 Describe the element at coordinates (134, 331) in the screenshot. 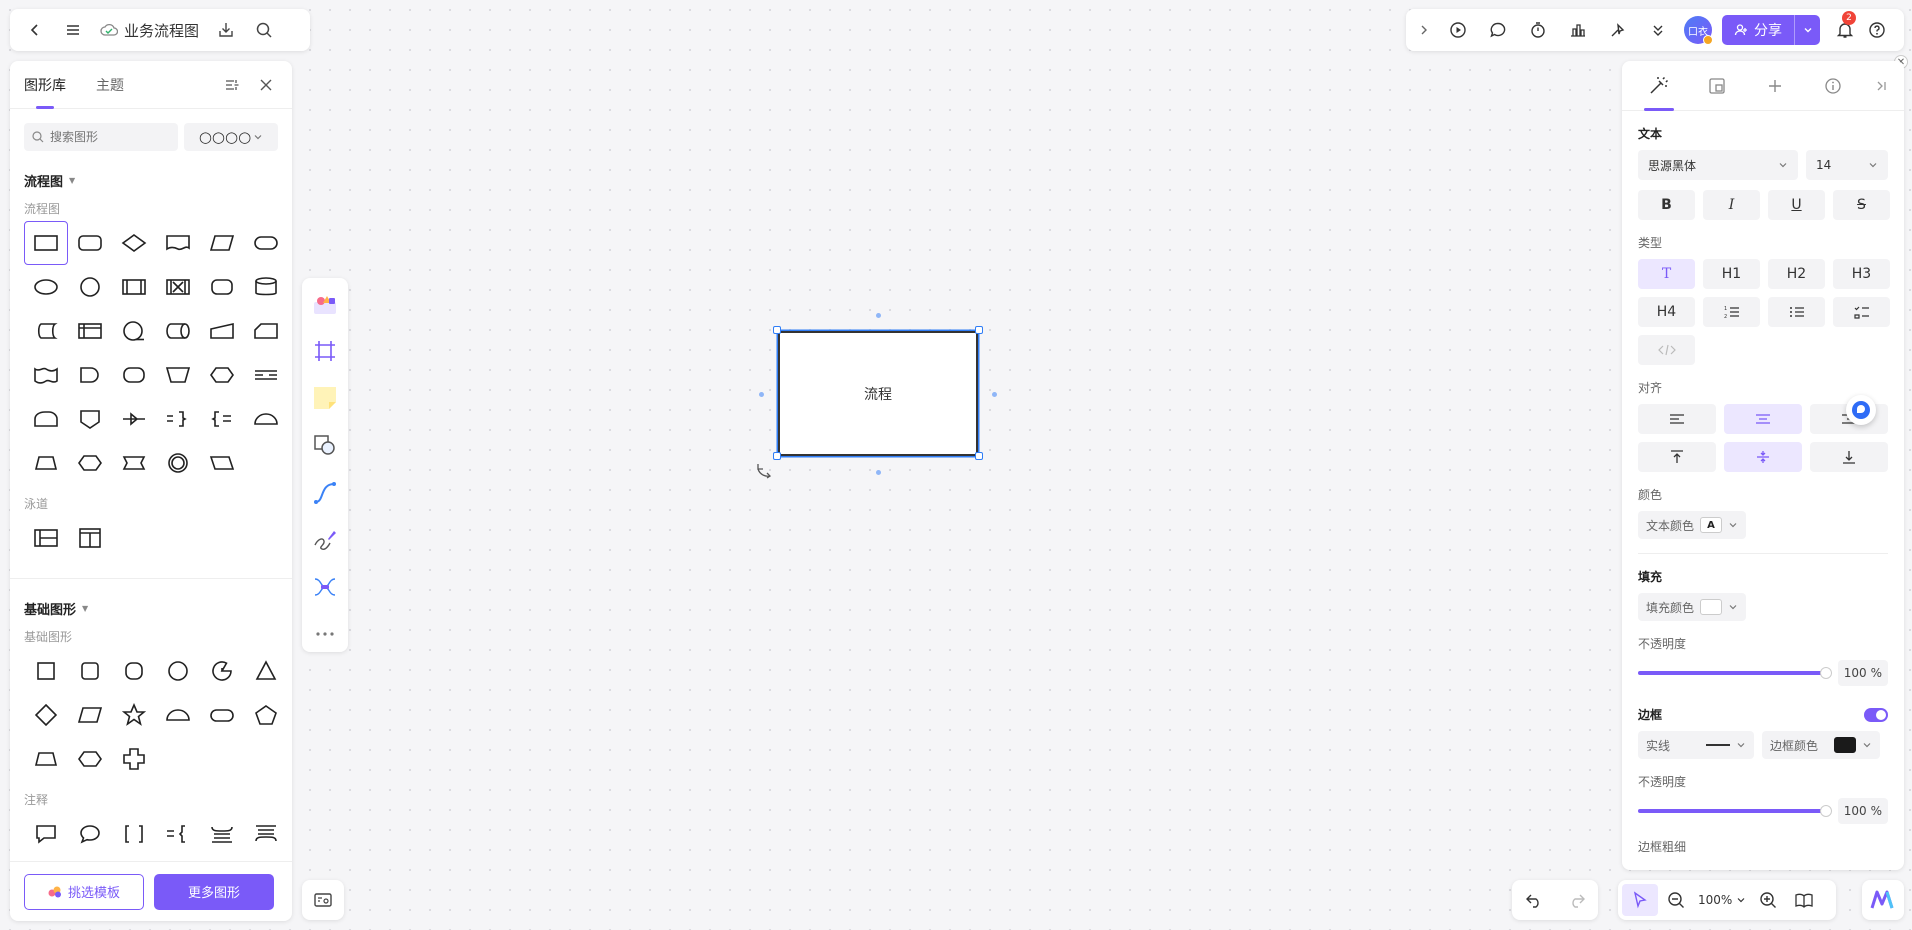

I see `shape-sequential-data` at that location.